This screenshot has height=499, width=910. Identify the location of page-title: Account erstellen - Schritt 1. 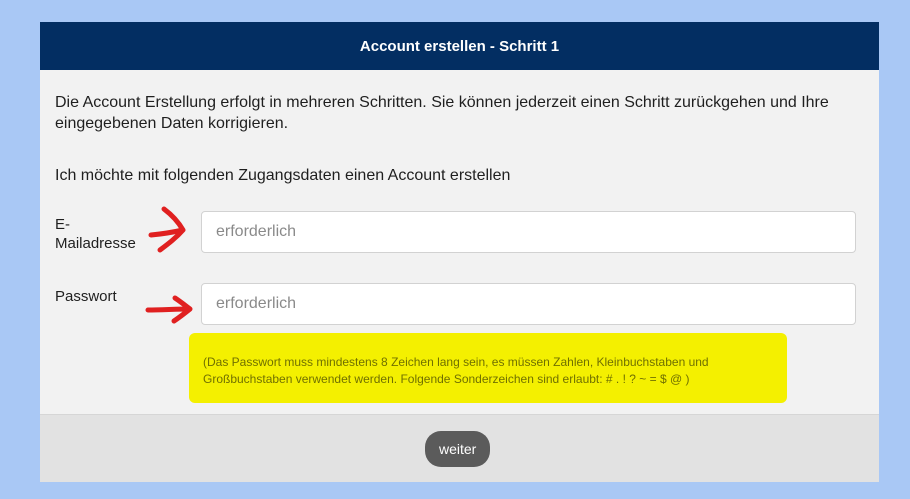
(459, 46).